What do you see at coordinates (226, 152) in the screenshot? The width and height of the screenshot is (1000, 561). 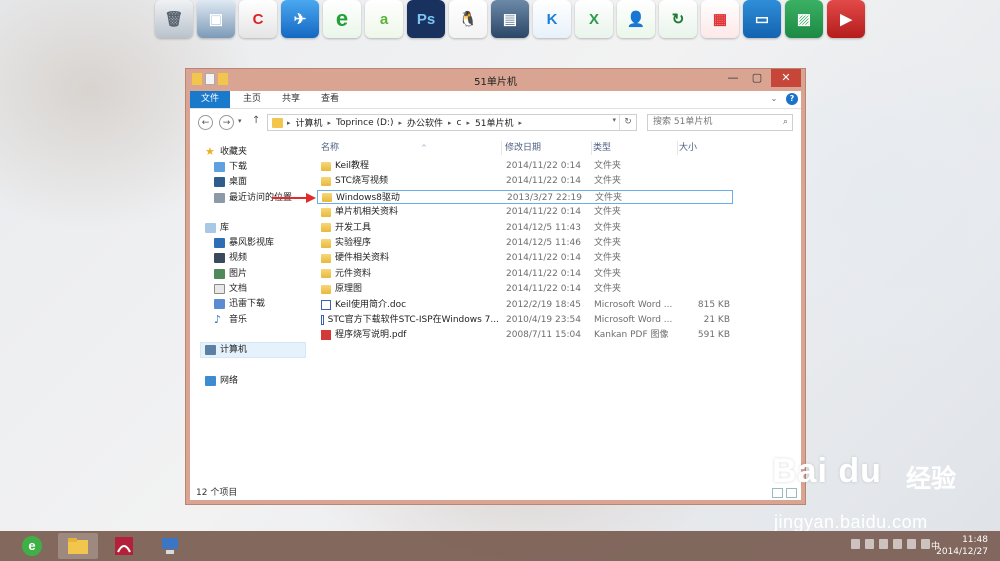 I see `nav-favorites: ★ 收藏夹` at bounding box center [226, 152].